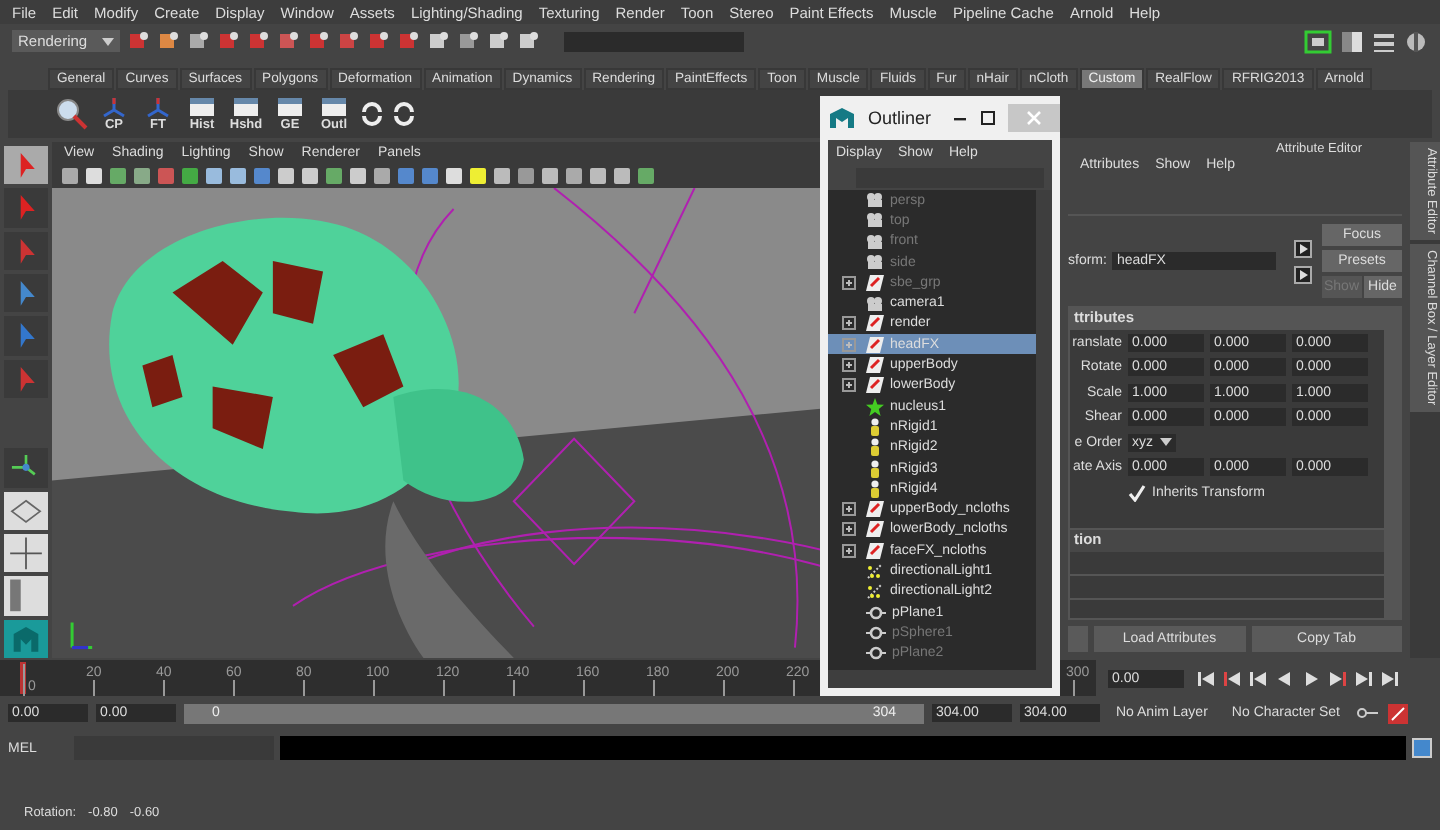  Describe the element at coordinates (1137, 492) in the screenshot. I see `checkbox` at that location.